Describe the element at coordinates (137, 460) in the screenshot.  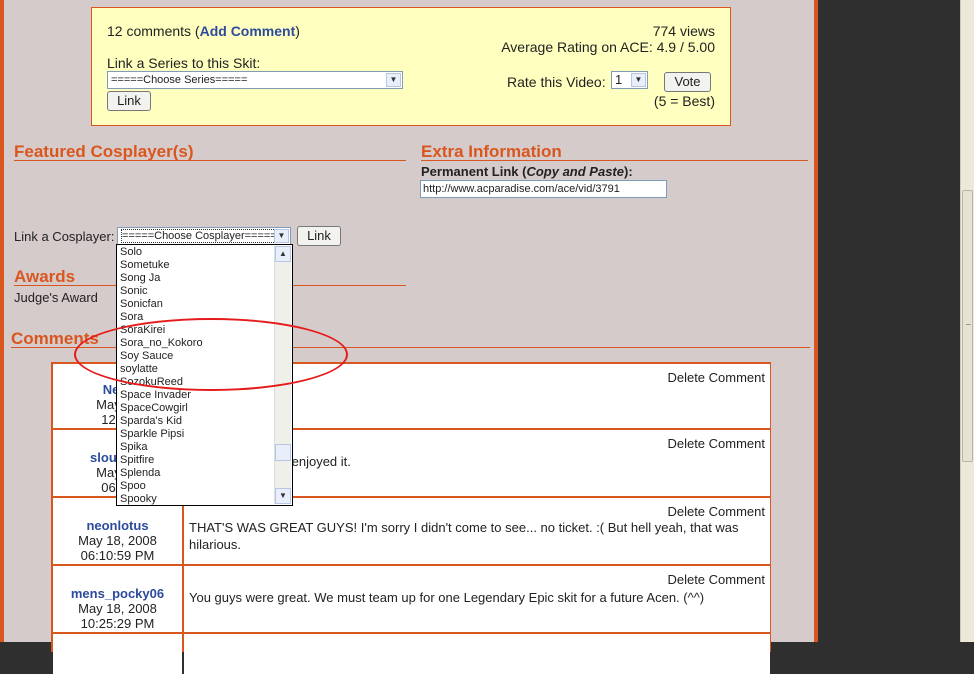
I see `list-item: Spitfire` at that location.